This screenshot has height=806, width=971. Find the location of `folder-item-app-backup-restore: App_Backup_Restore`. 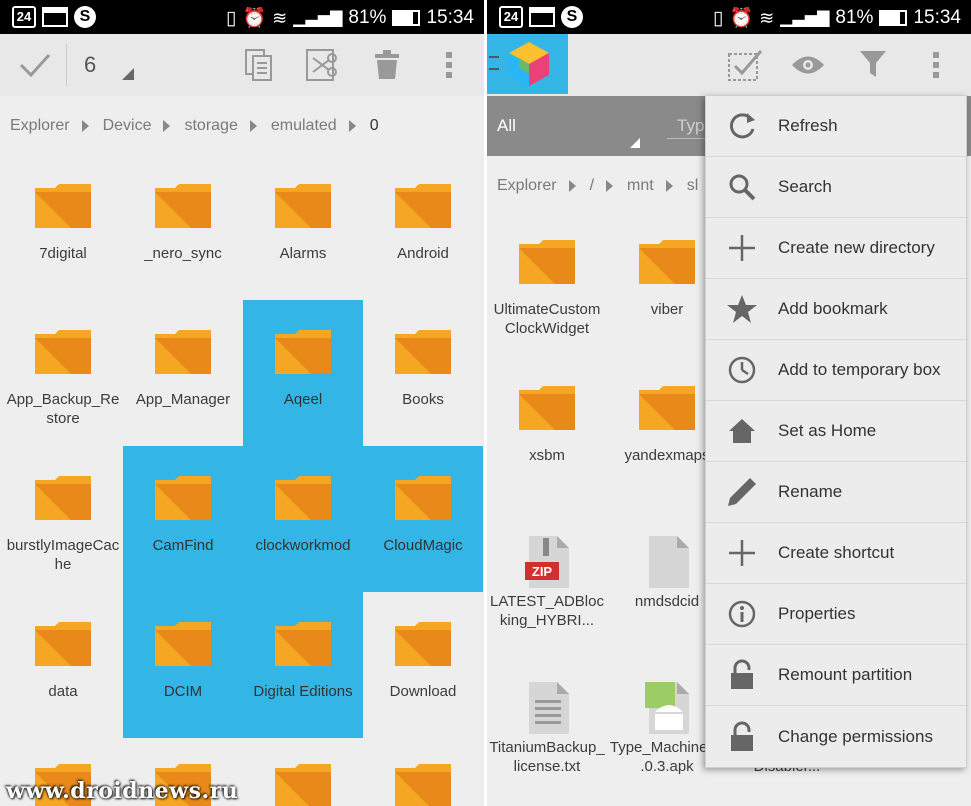

folder-item-app-backup-restore: App_Backup_Restore is located at coordinates (63, 373).